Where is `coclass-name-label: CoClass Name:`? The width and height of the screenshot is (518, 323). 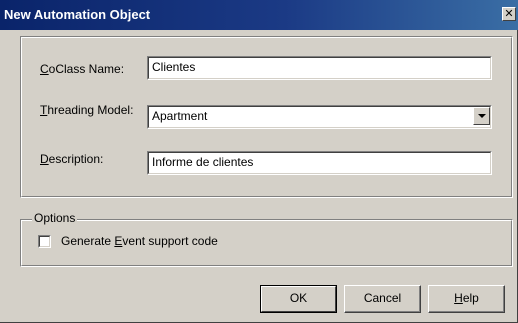
coclass-name-label: CoClass Name: is located at coordinates (82, 69).